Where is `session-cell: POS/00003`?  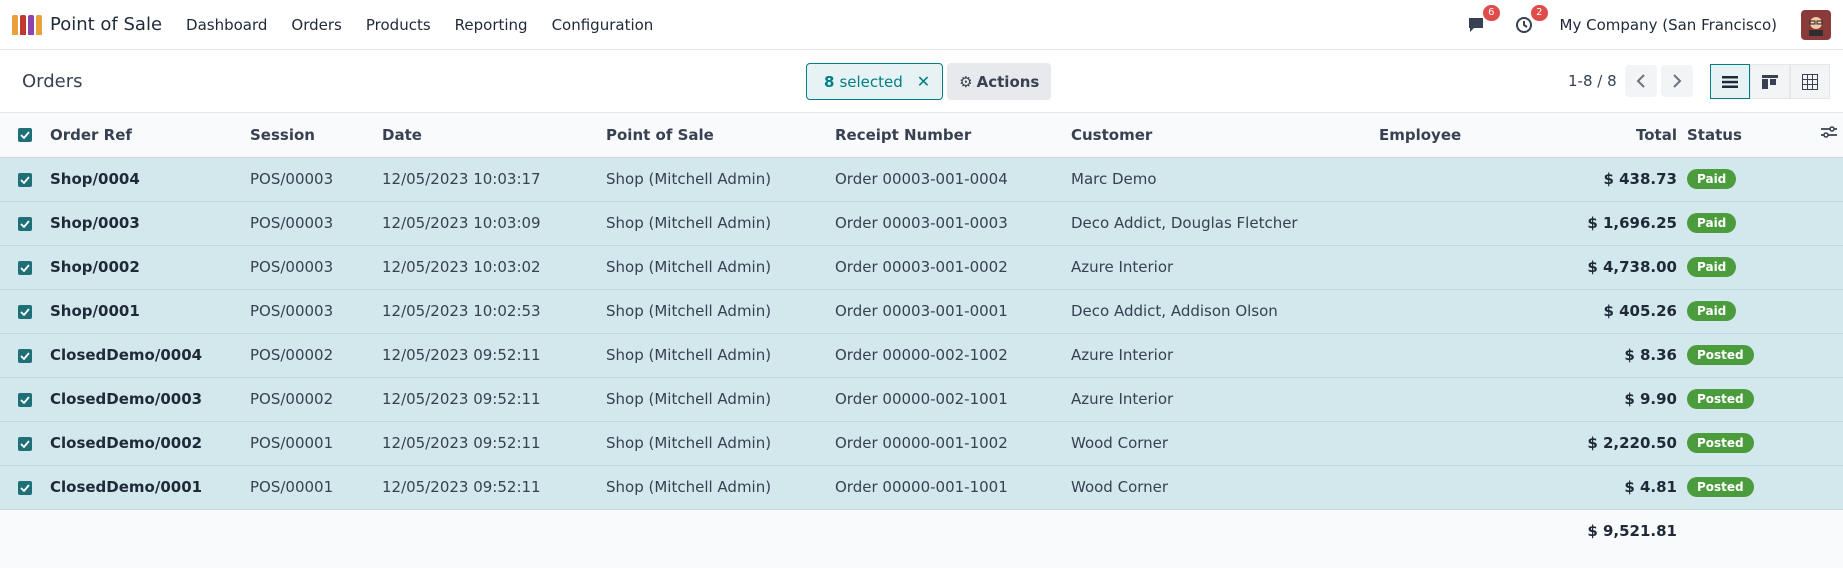
session-cell: POS/00003 is located at coordinates (292, 223).